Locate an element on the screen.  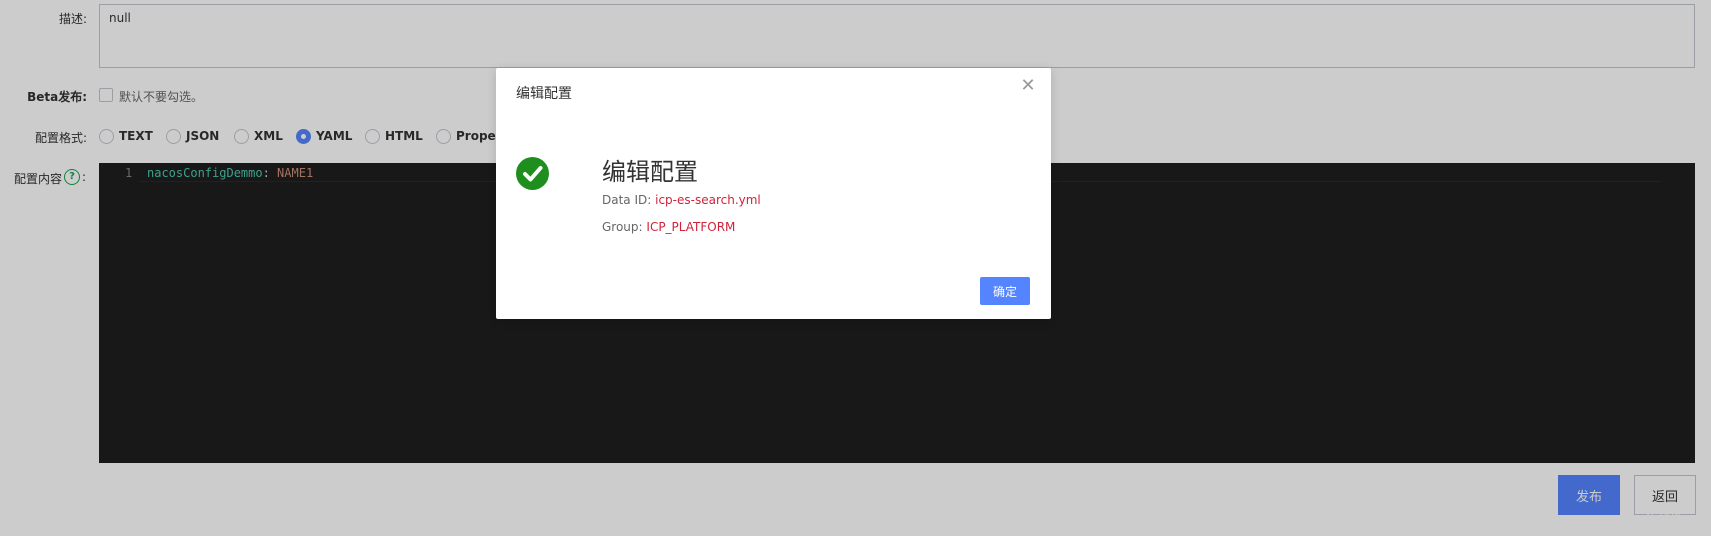
message-title: 编辑配置 is located at coordinates (650, 172).